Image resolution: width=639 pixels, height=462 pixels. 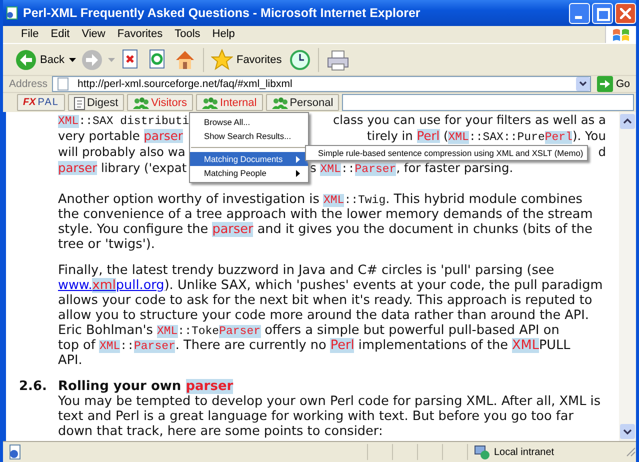 I want to click on house-icon, so click(x=185, y=59).